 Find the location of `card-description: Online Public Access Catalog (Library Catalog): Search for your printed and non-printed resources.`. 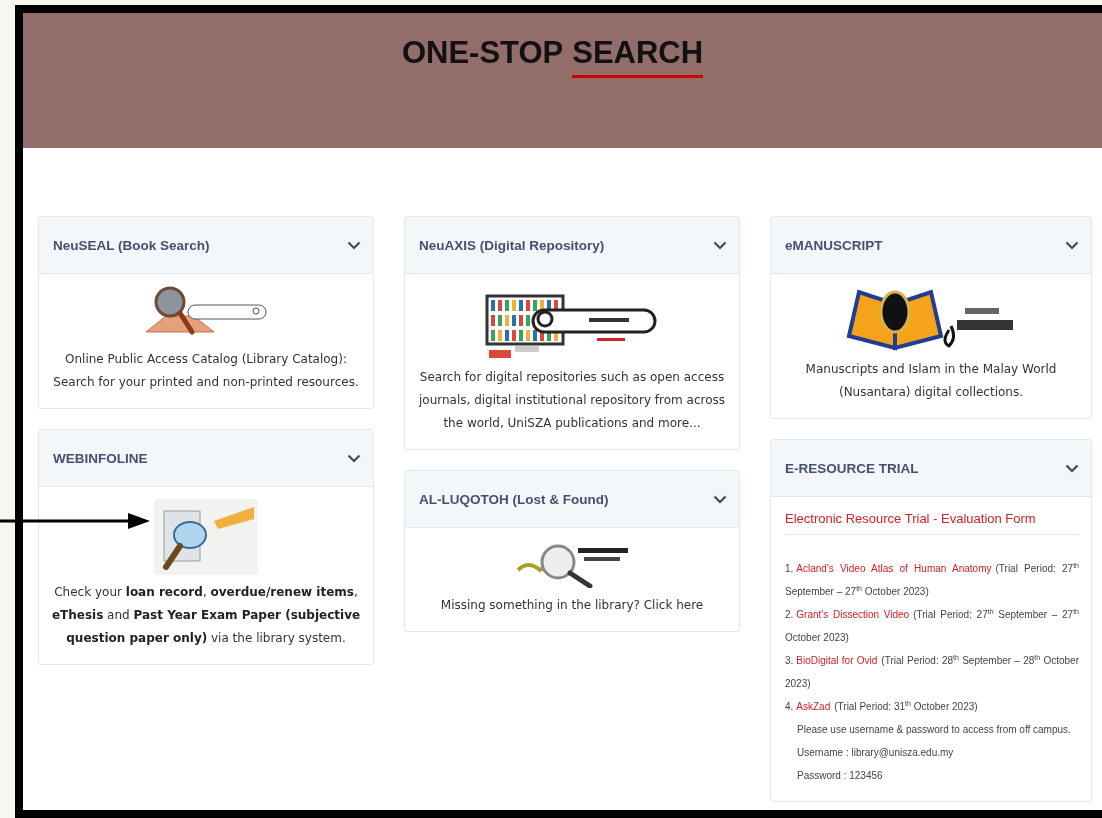

card-description: Online Public Access Catalog (Library Catalog): Search for your printed and non-printed resources. is located at coordinates (206, 371).